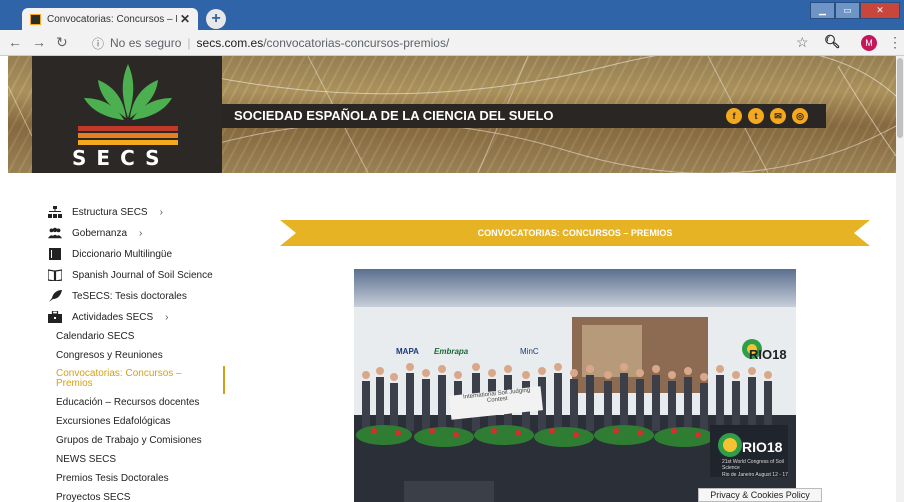  What do you see at coordinates (185, 19) in the screenshot?
I see `tab-close-icon: ✕` at bounding box center [185, 19].